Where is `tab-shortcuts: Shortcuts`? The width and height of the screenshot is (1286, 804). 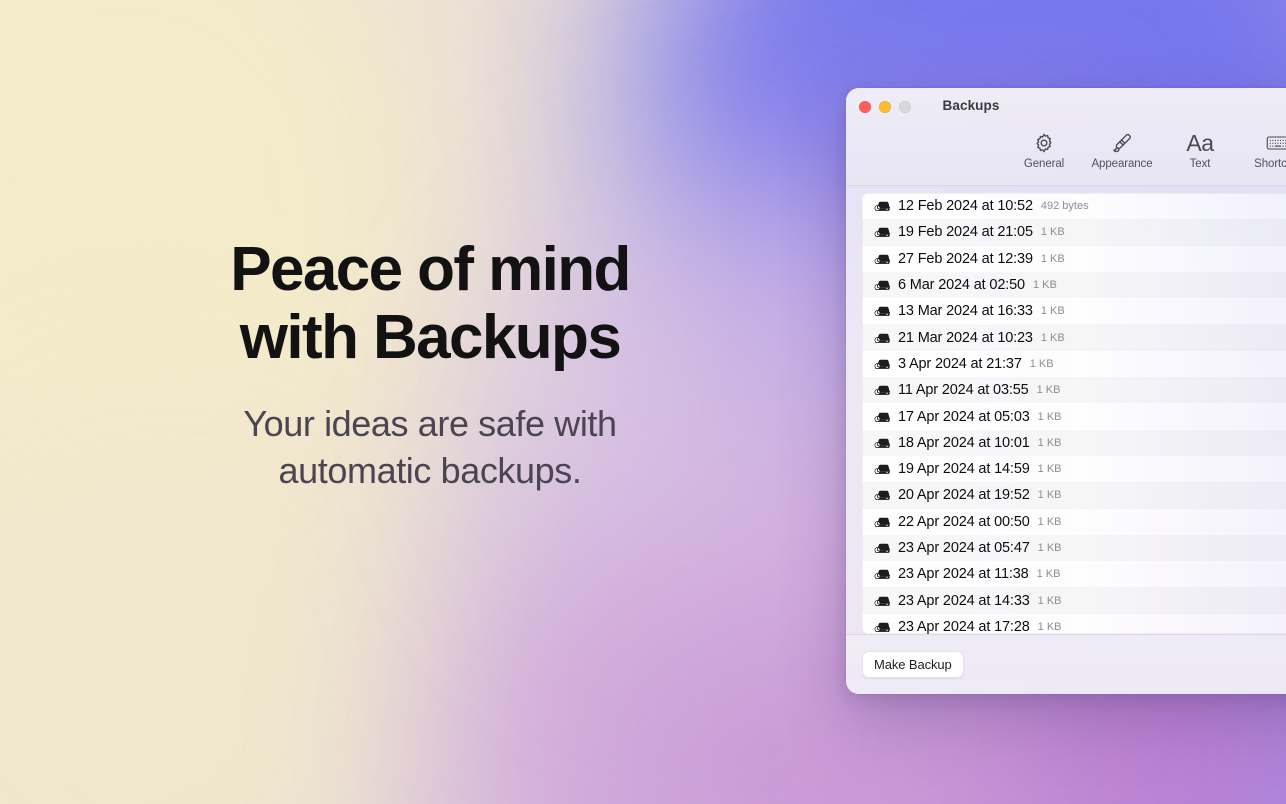
tab-shortcuts: Shortcuts is located at coordinates (1264, 151).